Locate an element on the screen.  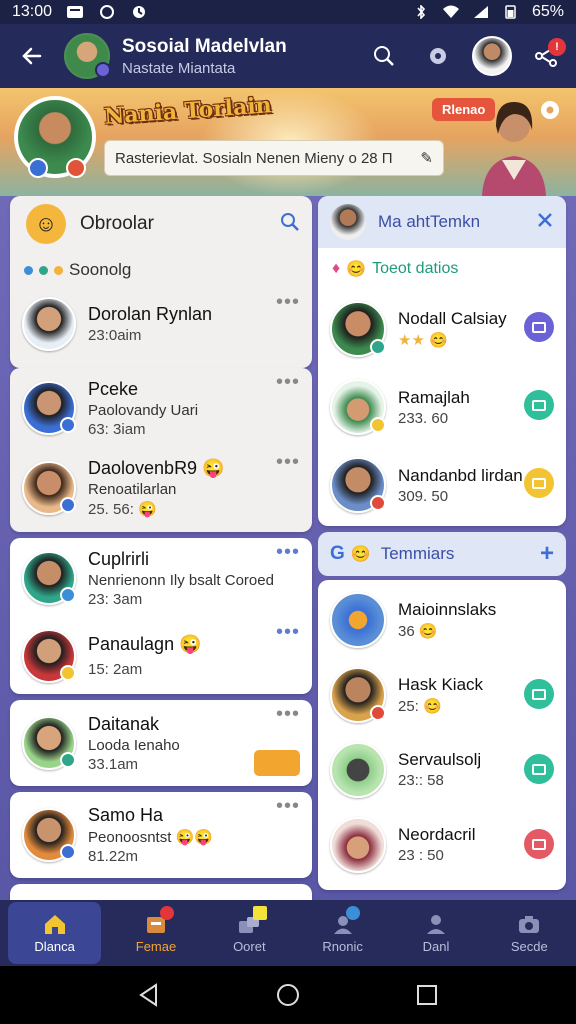
settings-icon is located at coordinates (550, 110).